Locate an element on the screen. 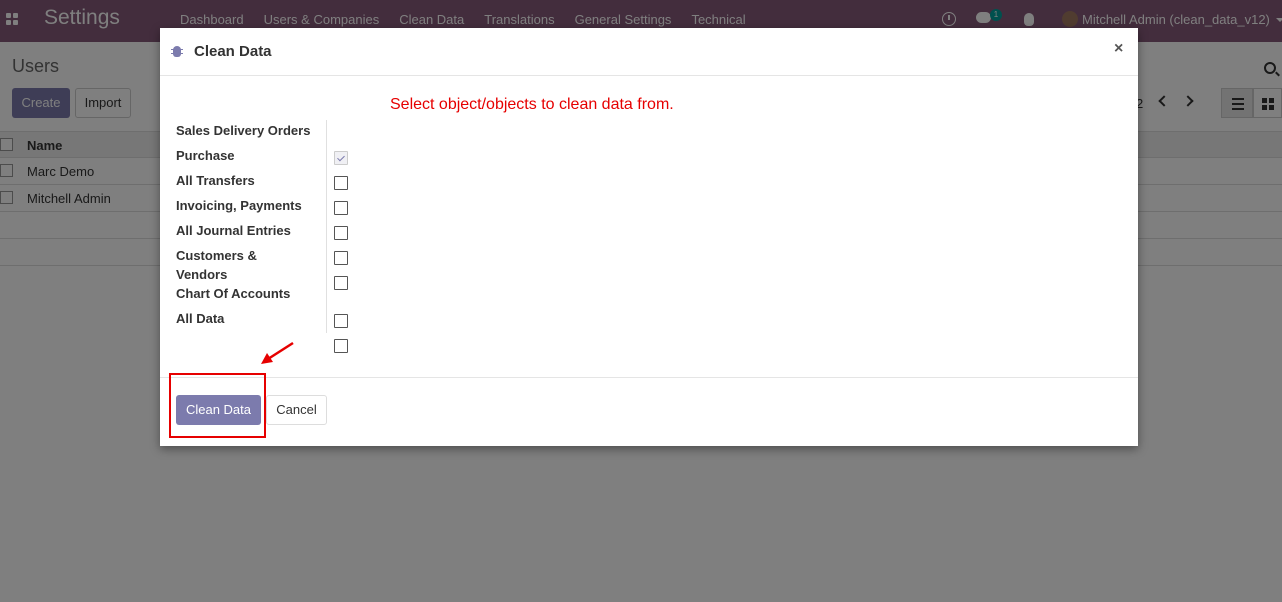  option-label-invoicing-payments: Invoicing, Payments is located at coordinates (239, 205).